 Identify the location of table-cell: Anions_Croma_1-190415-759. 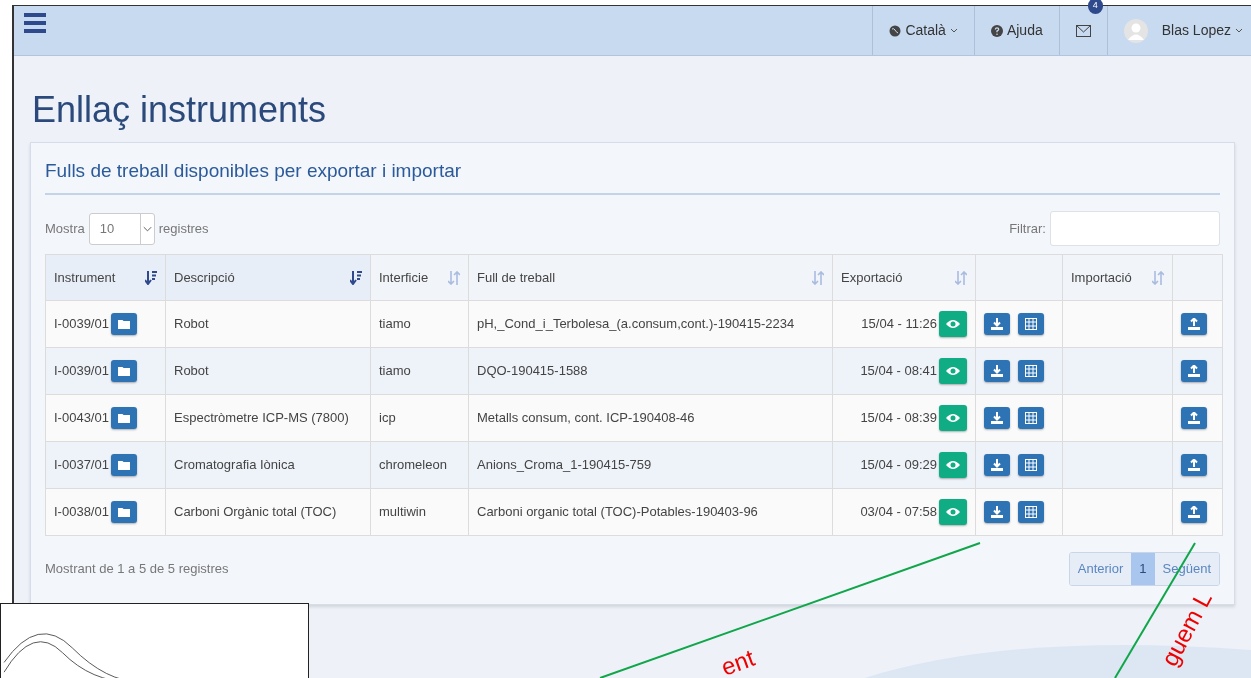
(650, 465).